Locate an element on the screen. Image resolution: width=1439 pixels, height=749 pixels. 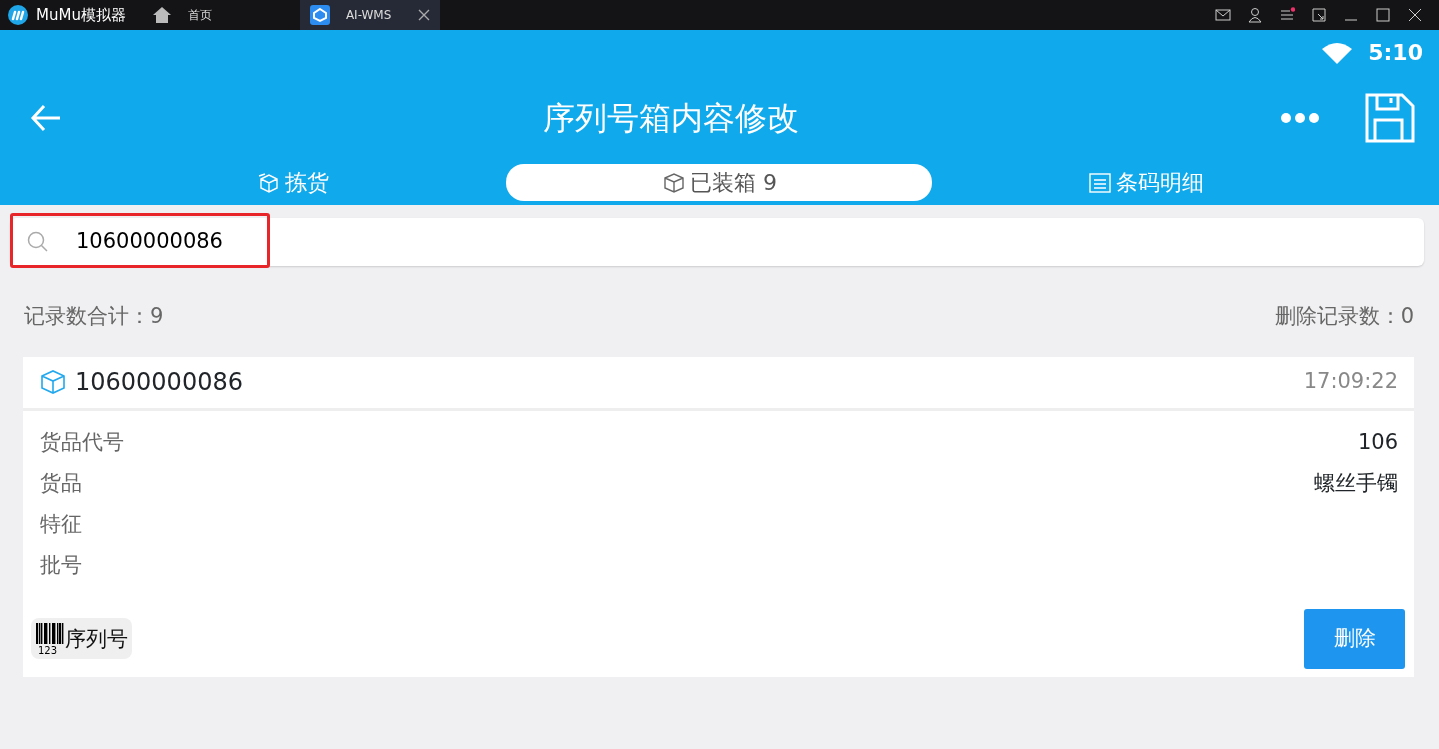
window-tab: AI-WMS is located at coordinates (369, 15).